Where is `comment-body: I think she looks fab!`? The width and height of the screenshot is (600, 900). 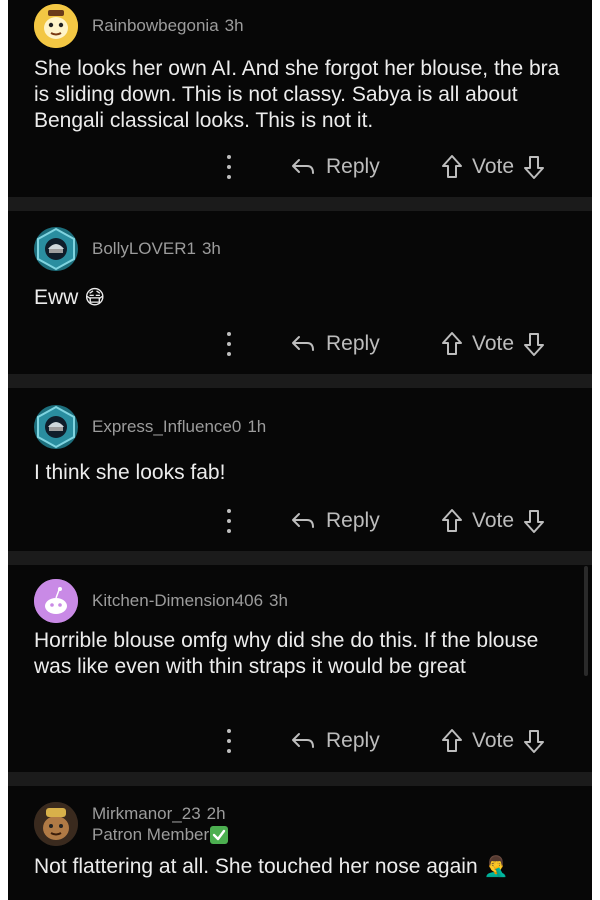 comment-body: I think she looks fab! is located at coordinates (130, 472).